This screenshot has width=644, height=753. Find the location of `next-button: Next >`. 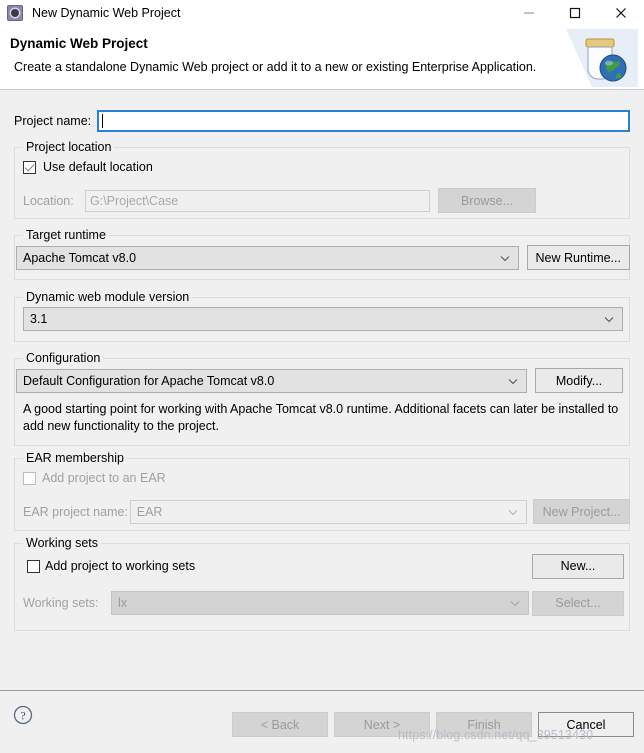

next-button: Next > is located at coordinates (382, 724).